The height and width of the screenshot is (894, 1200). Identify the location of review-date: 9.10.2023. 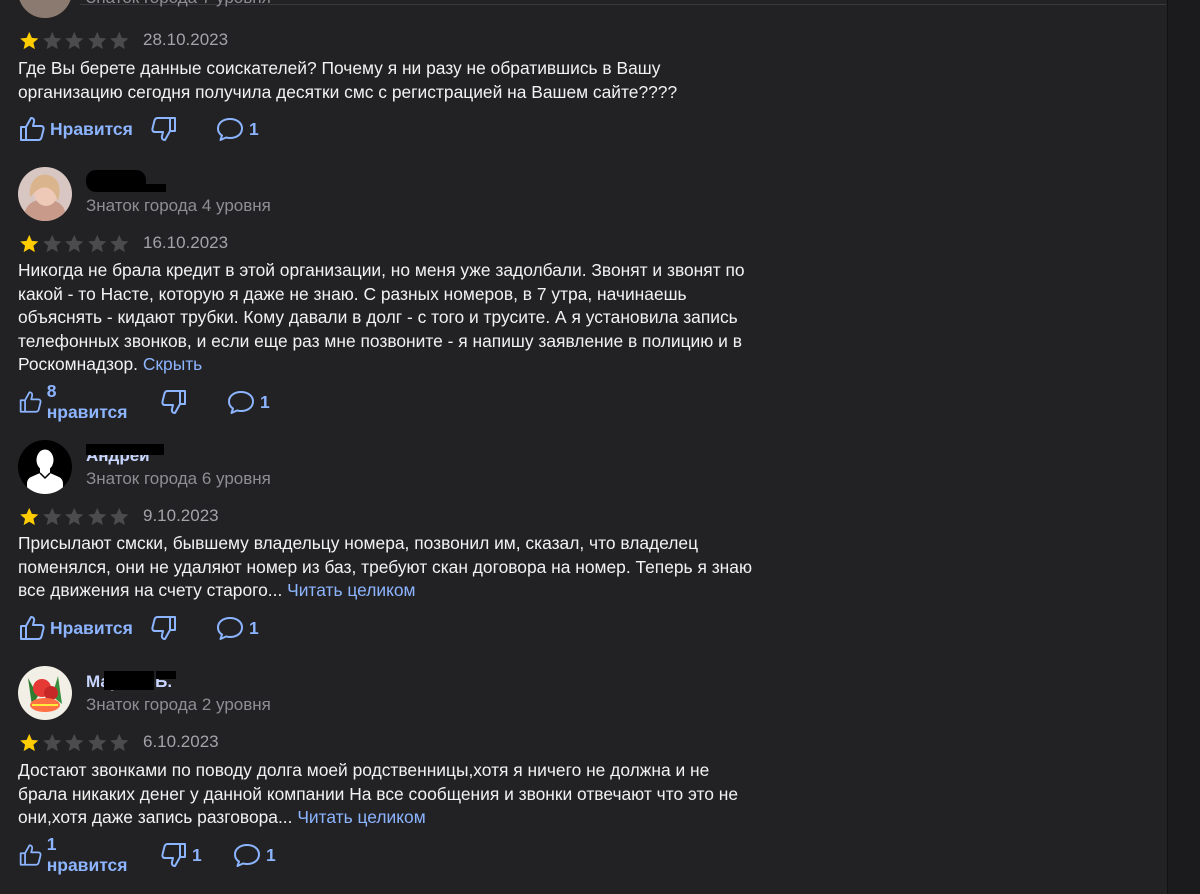
(181, 515).